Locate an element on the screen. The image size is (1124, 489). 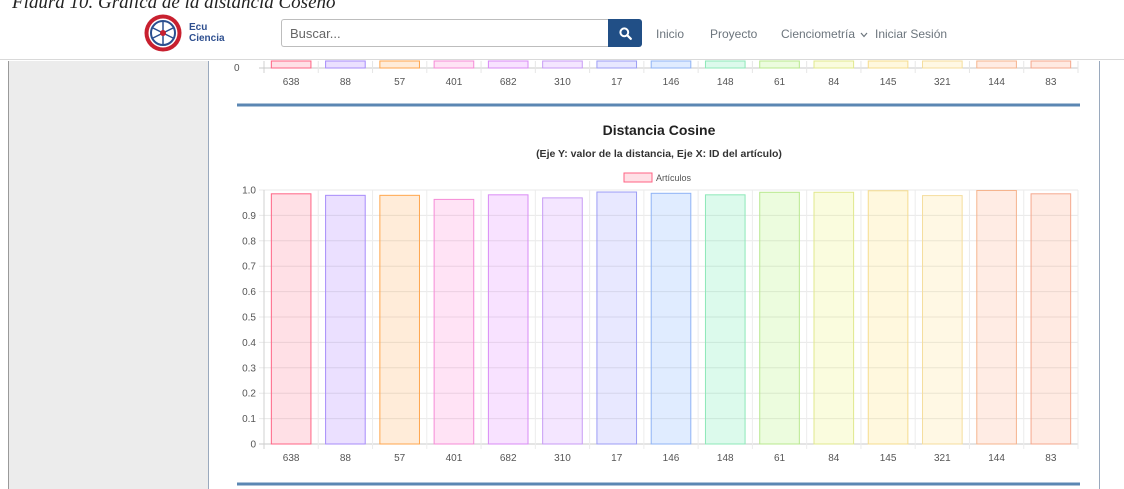
x-tick-label: 84 is located at coordinates (834, 458).